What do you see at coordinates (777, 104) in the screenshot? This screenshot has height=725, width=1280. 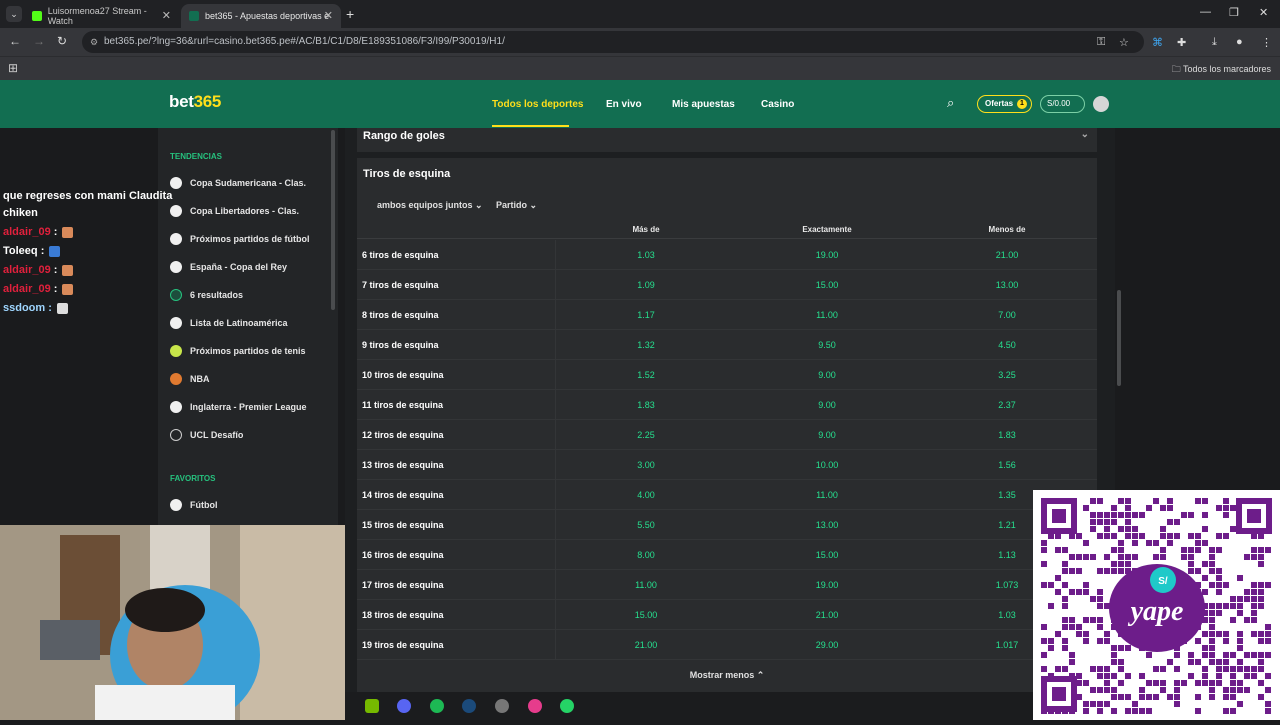 I see `nav-casino: Casino` at bounding box center [777, 104].